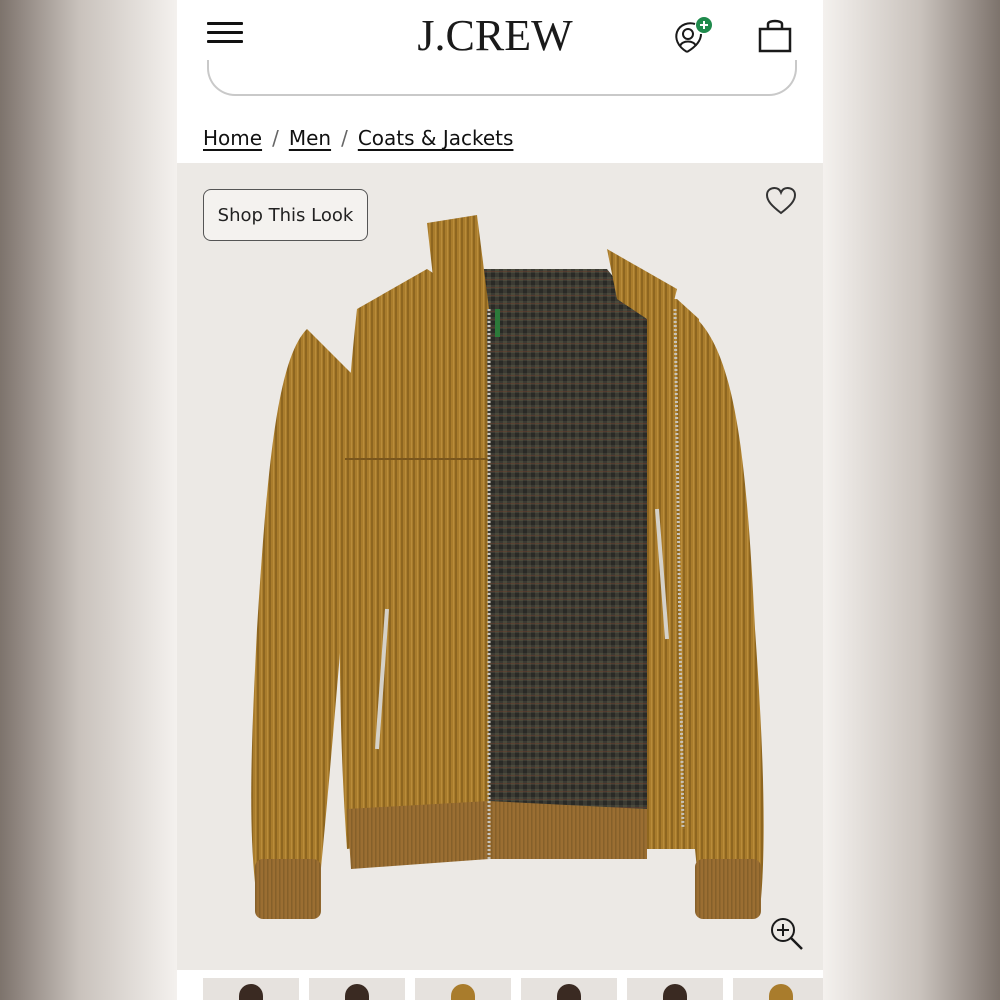 The width and height of the screenshot is (1000, 1000). Describe the element at coordinates (495, 36) in the screenshot. I see `brand-logo: J.CREW` at that location.